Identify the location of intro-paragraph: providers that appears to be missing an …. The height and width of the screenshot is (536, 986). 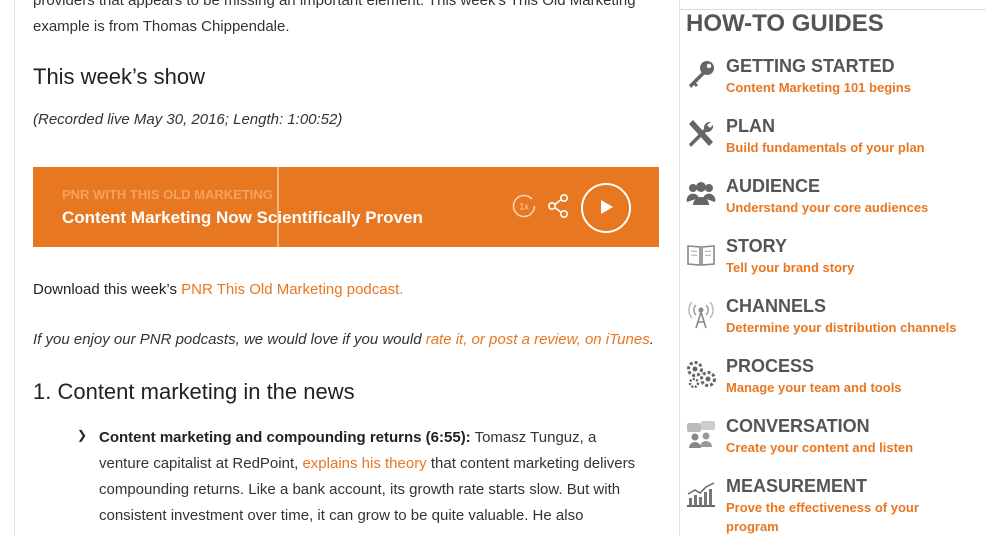
(334, 17).